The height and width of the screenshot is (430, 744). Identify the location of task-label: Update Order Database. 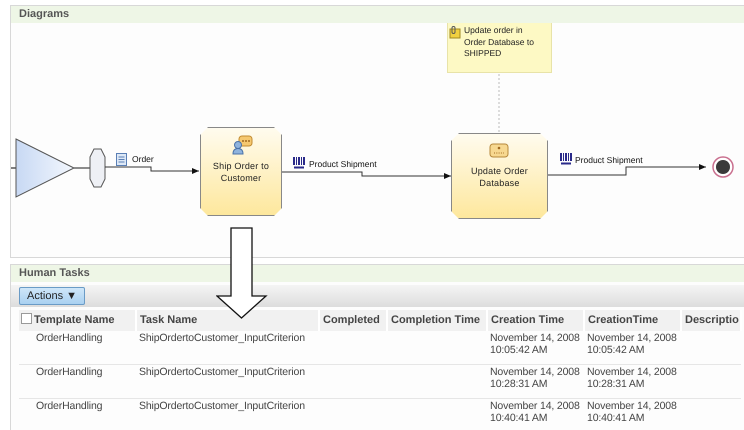
(499, 177).